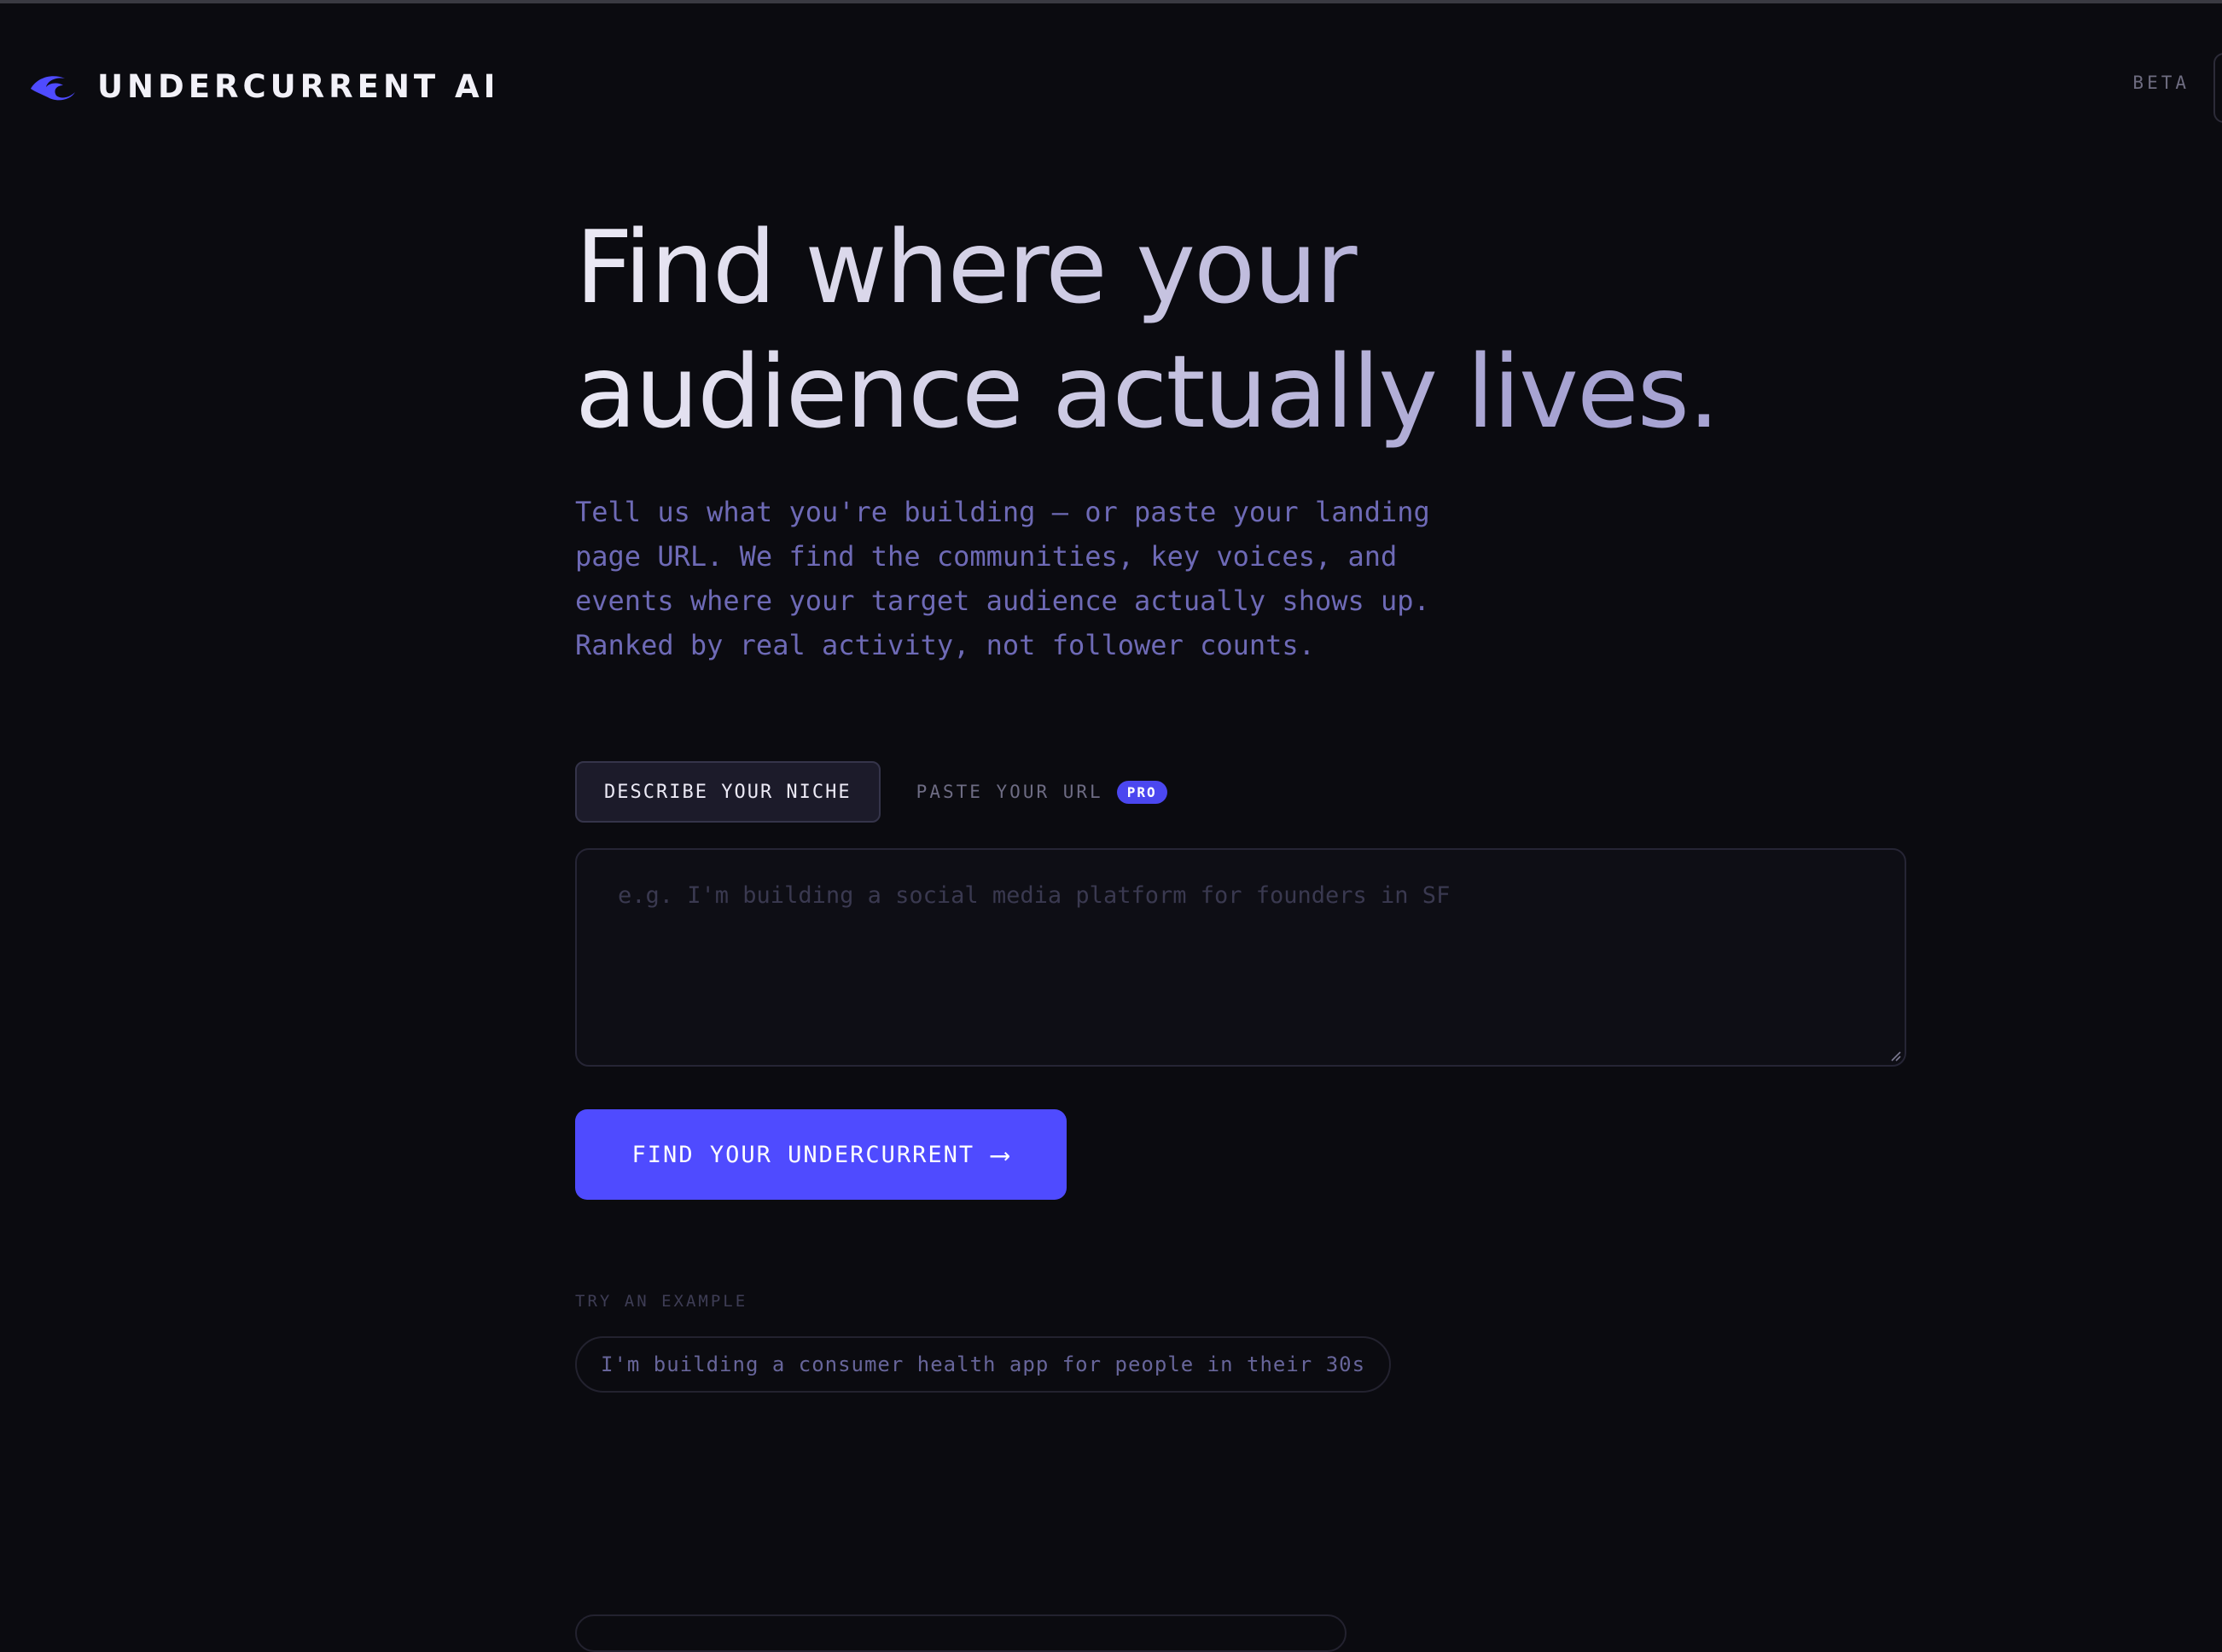 This screenshot has width=2222, height=1652. Describe the element at coordinates (1172, 329) in the screenshot. I see `page-headline: Find where your audience actually lives.` at that location.